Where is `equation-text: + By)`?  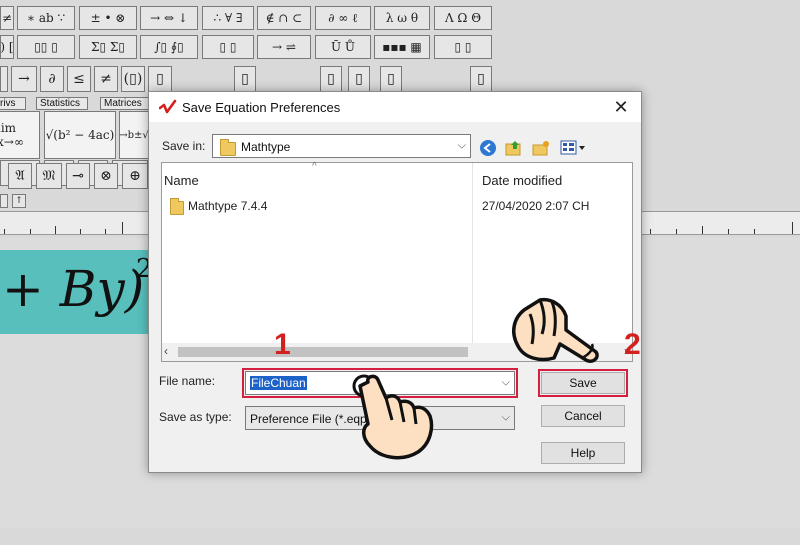 equation-text: + By) is located at coordinates (73, 289).